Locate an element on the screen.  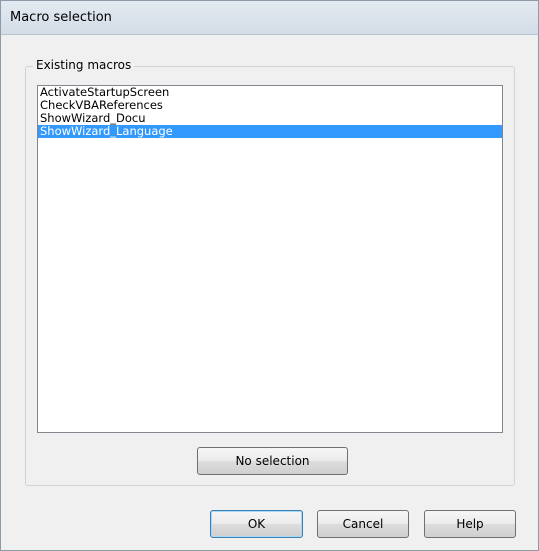
list-item-selected: ShowWizard_Language is located at coordinates (270, 131).